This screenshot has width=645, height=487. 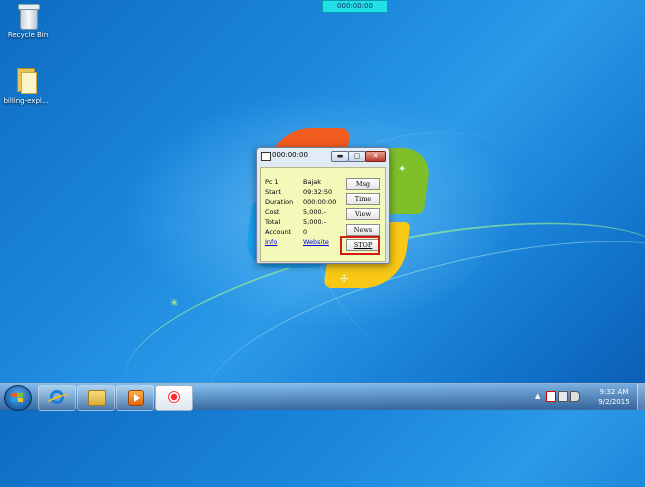 I want to click on label-start: Start, so click(x=273, y=192).